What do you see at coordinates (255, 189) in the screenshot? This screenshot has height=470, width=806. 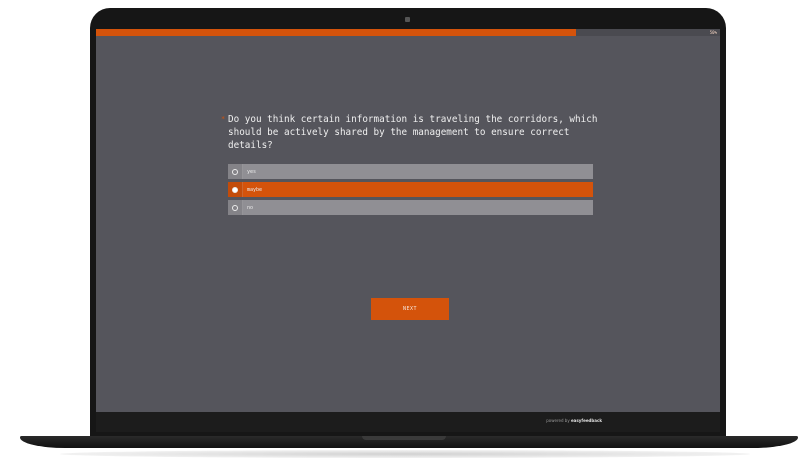 I see `option-label: maybe` at bounding box center [255, 189].